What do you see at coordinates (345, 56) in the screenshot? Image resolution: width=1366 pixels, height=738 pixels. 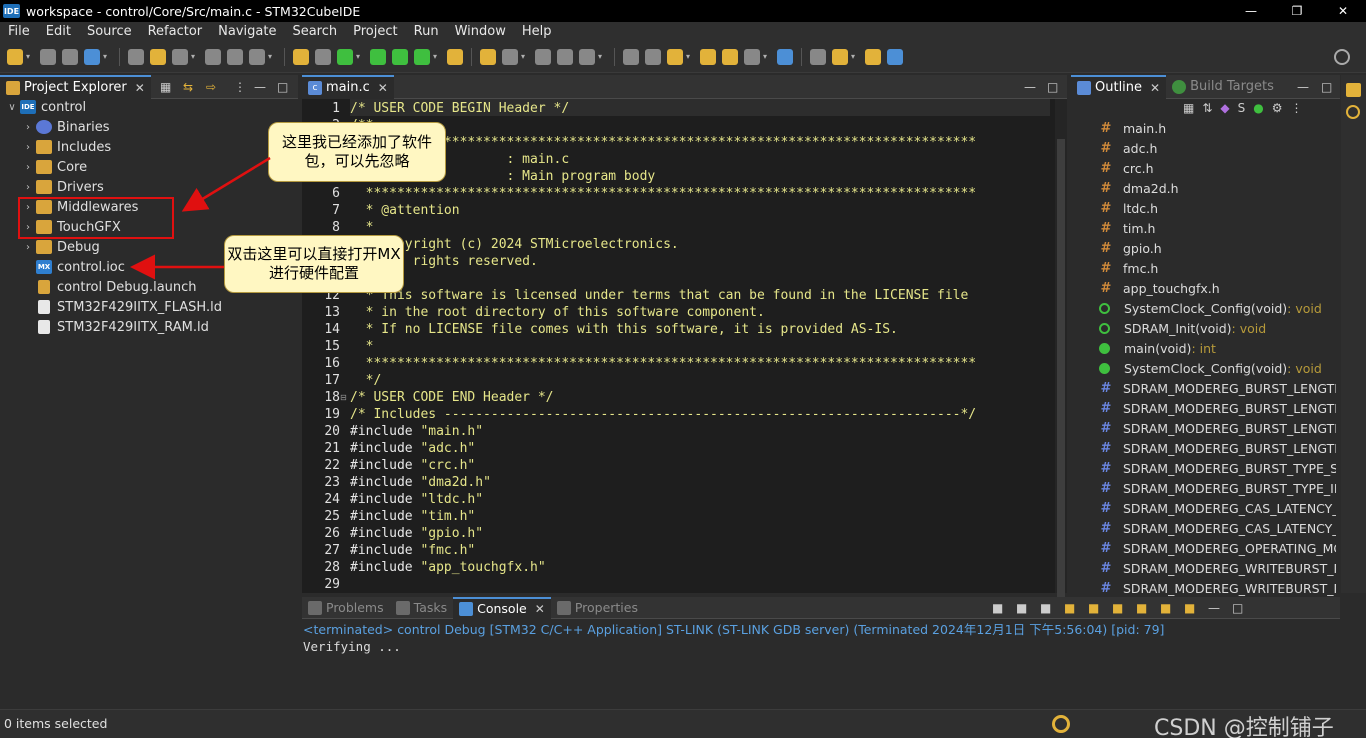 I see `new-project-icon` at bounding box center [345, 56].